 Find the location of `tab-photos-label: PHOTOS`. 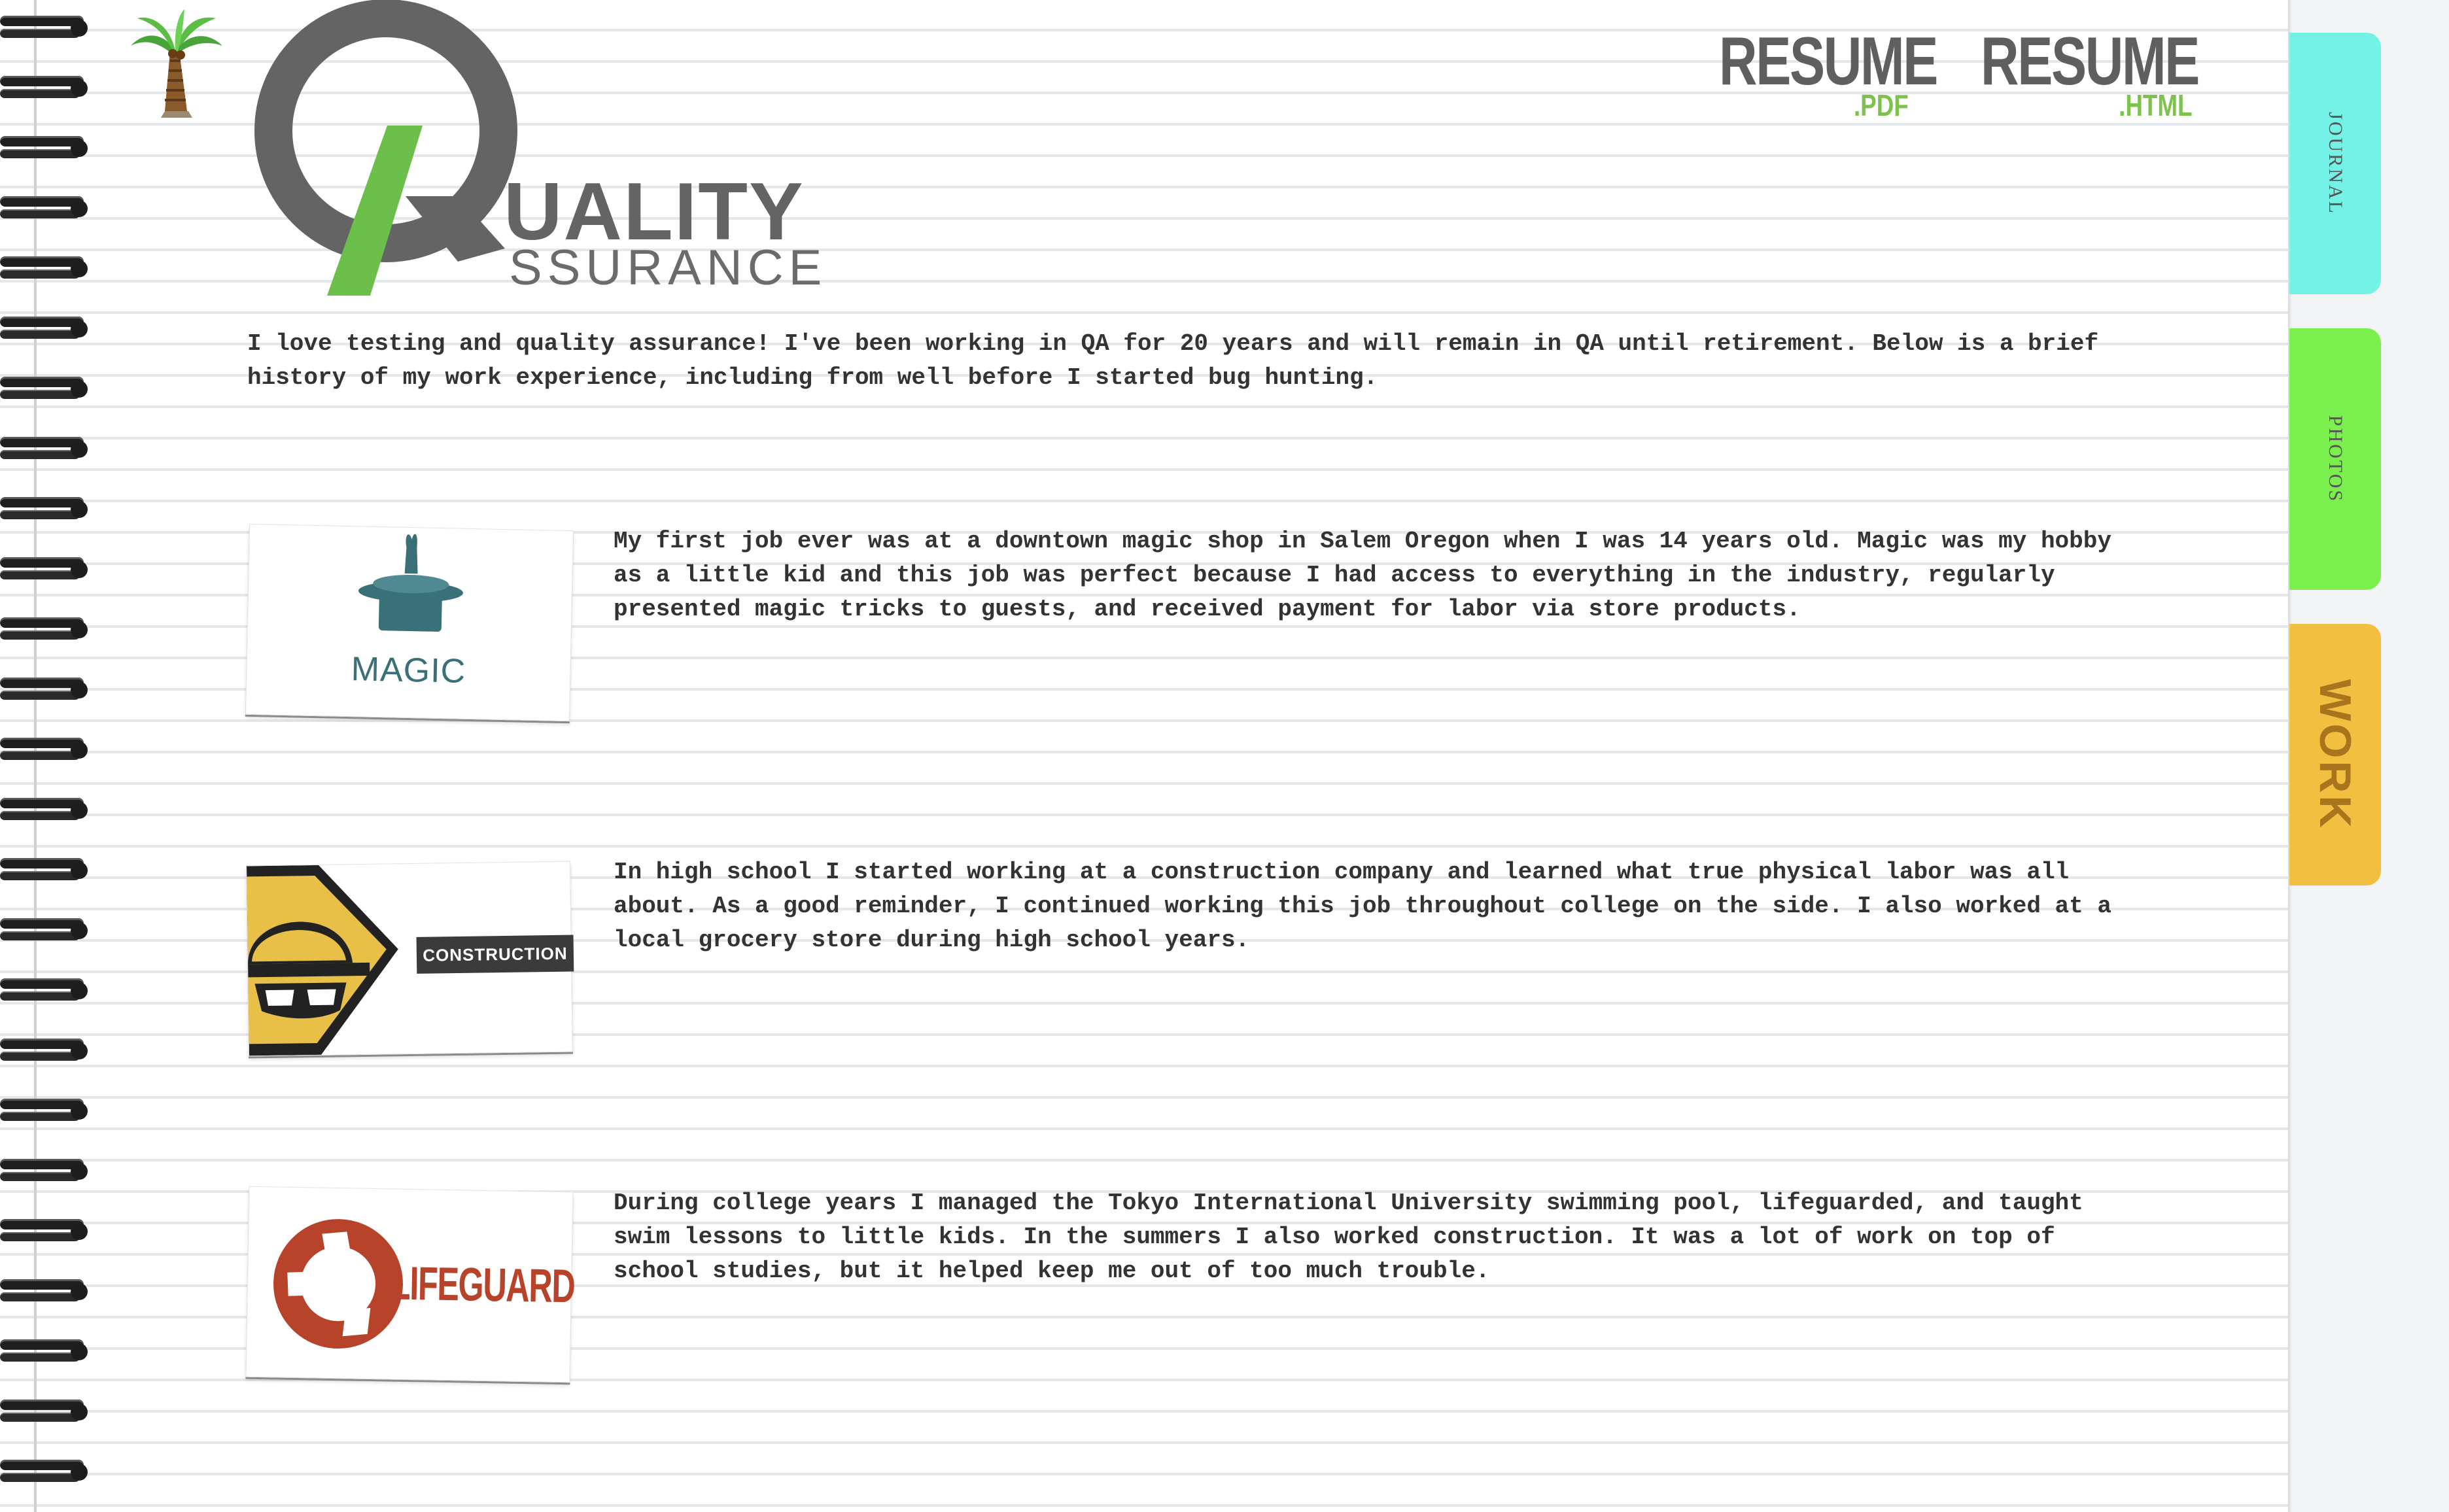

tab-photos-label: PHOTOS is located at coordinates (2335, 459).